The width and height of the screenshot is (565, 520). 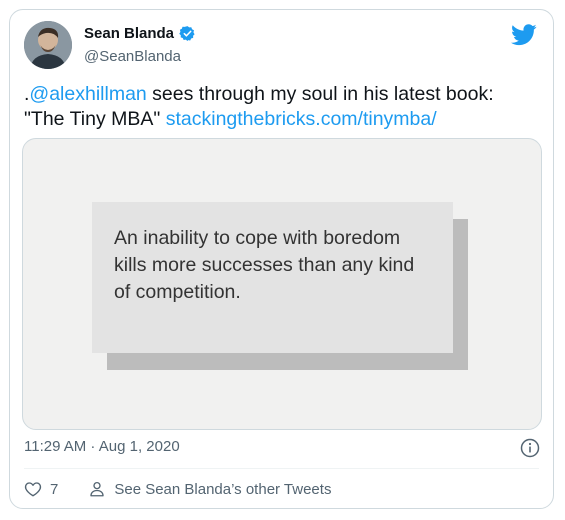 I want to click on divider, so click(x=281, y=468).